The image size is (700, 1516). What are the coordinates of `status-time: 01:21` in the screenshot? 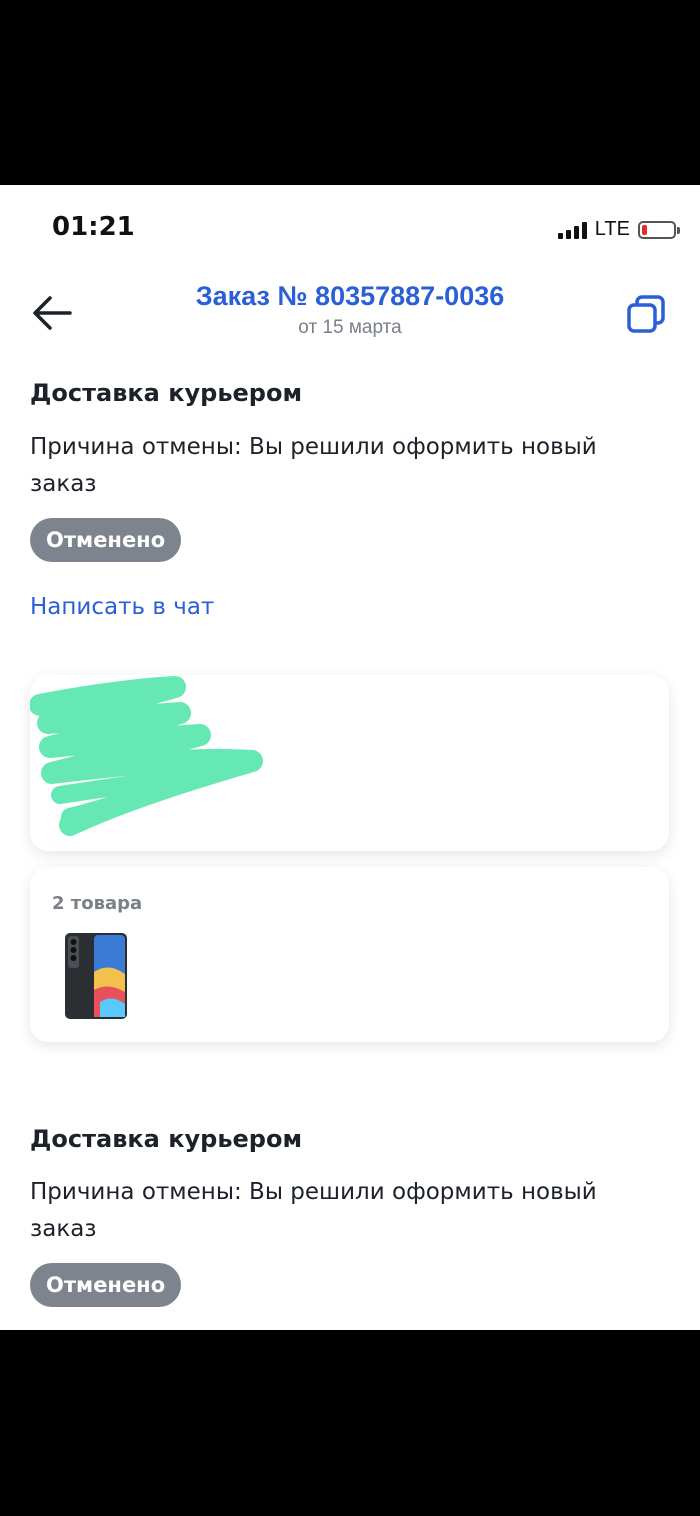 It's located at (93, 227).